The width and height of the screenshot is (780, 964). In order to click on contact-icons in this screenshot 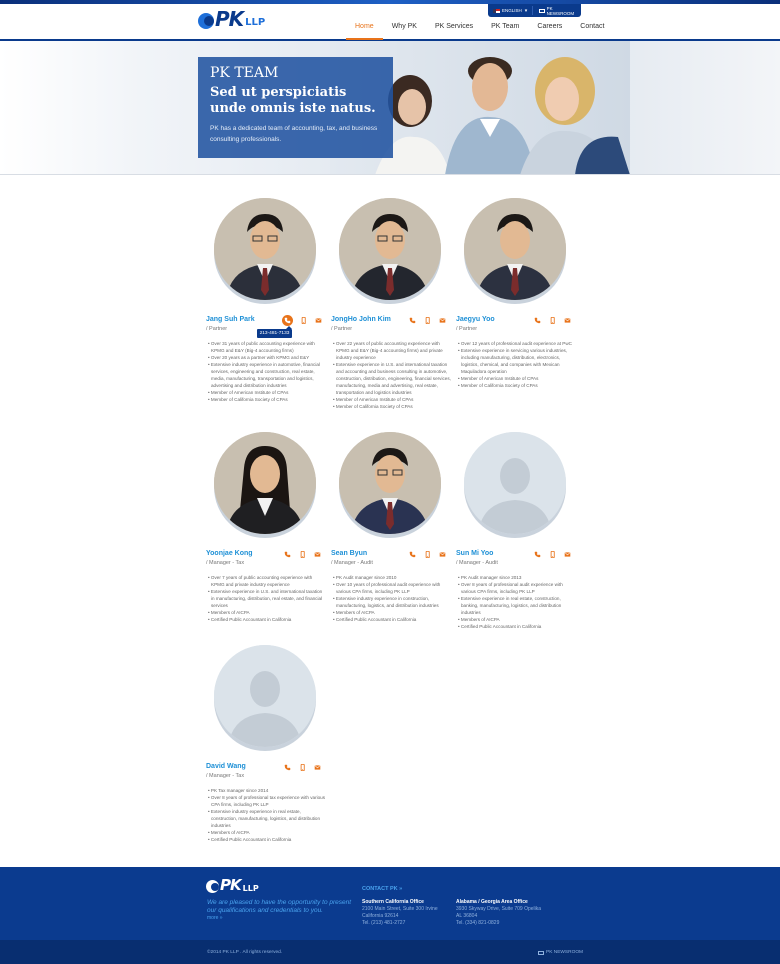, I will do `click(299, 554)`.